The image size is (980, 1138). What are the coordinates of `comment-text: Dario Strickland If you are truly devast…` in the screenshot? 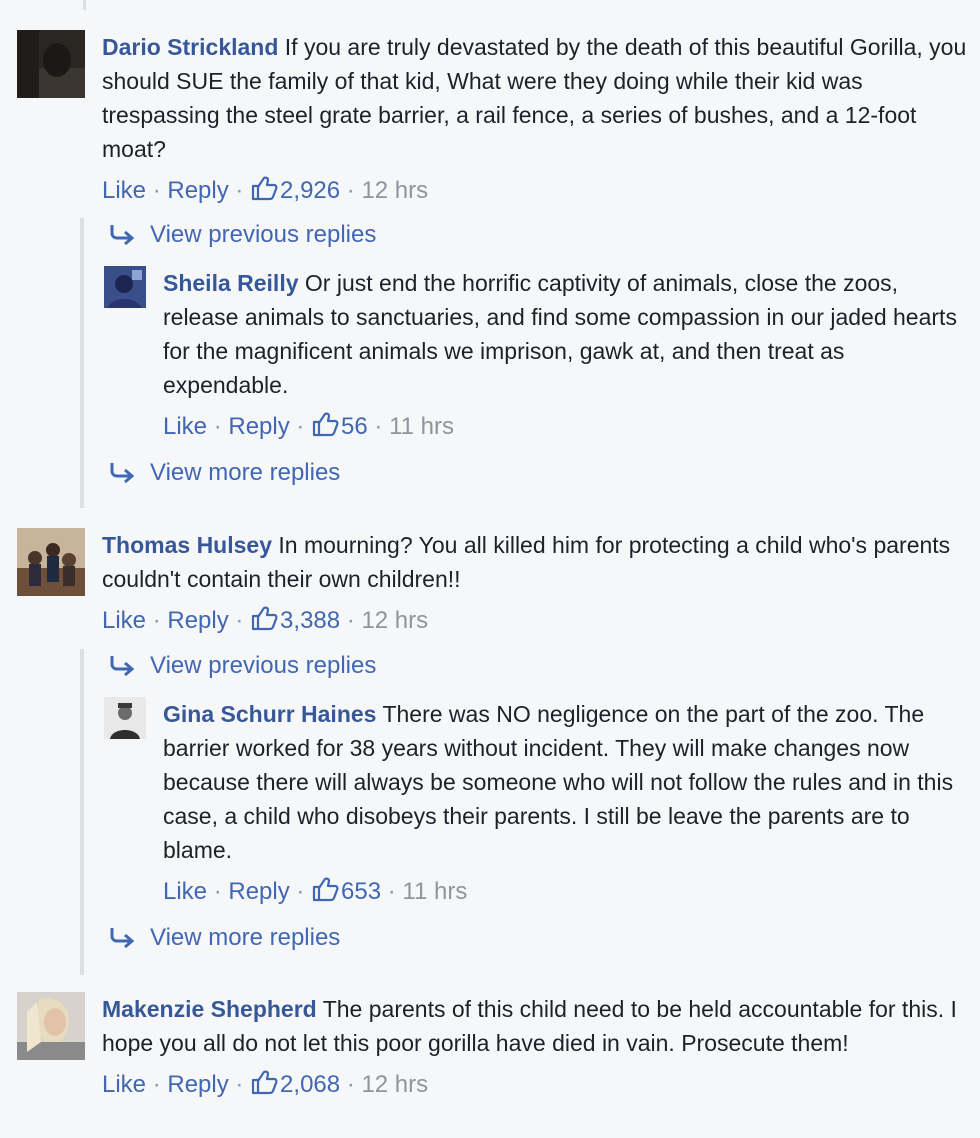 It's located at (539, 98).